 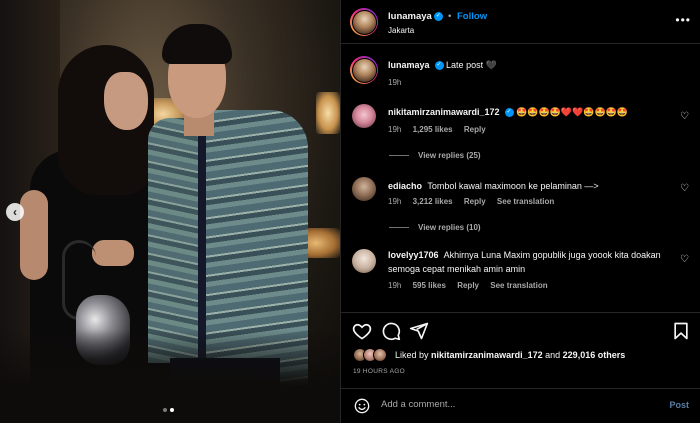 I want to click on comment-meta: 19h 1,295 likes Reply, so click(x=441, y=129).